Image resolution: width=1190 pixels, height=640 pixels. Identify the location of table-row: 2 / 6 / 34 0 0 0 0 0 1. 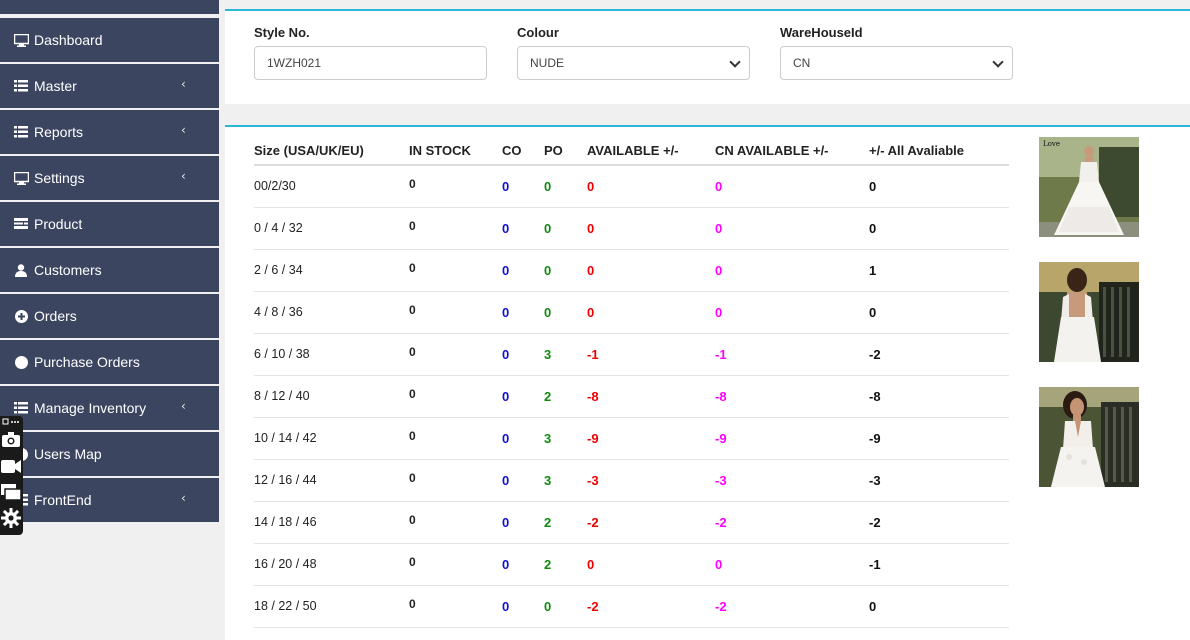
(631, 270).